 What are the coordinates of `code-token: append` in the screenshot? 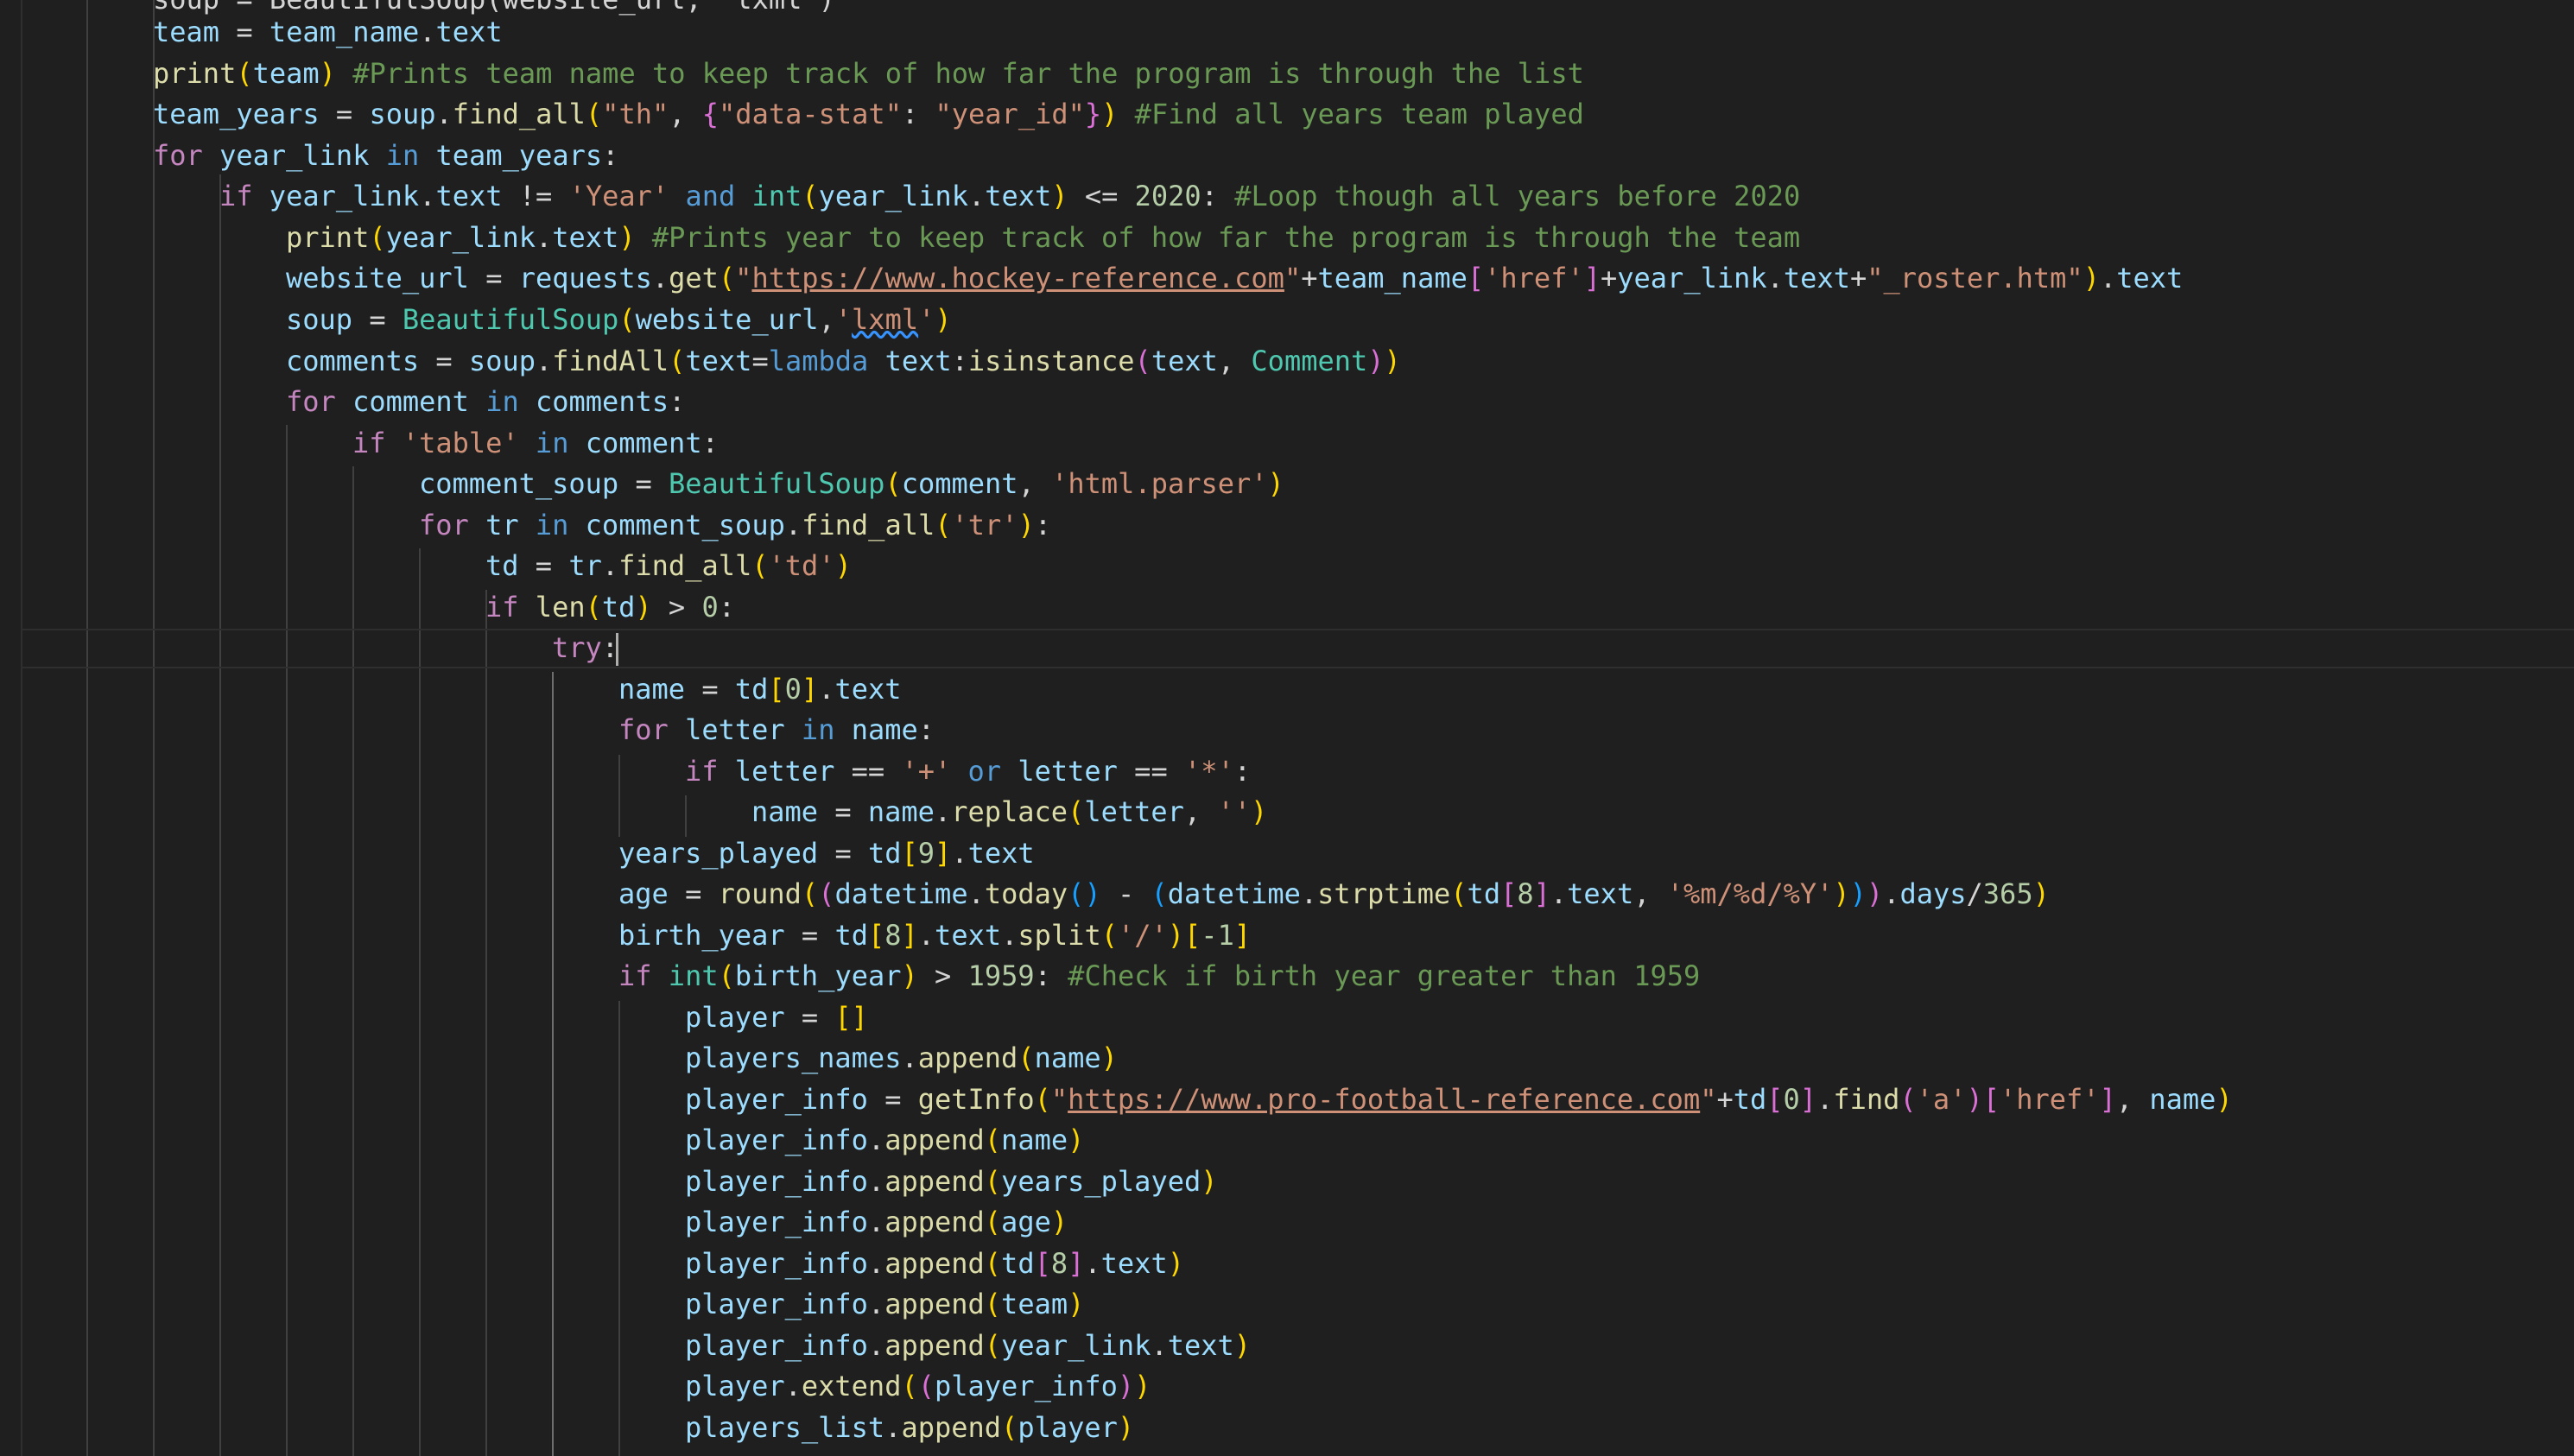 It's located at (967, 1058).